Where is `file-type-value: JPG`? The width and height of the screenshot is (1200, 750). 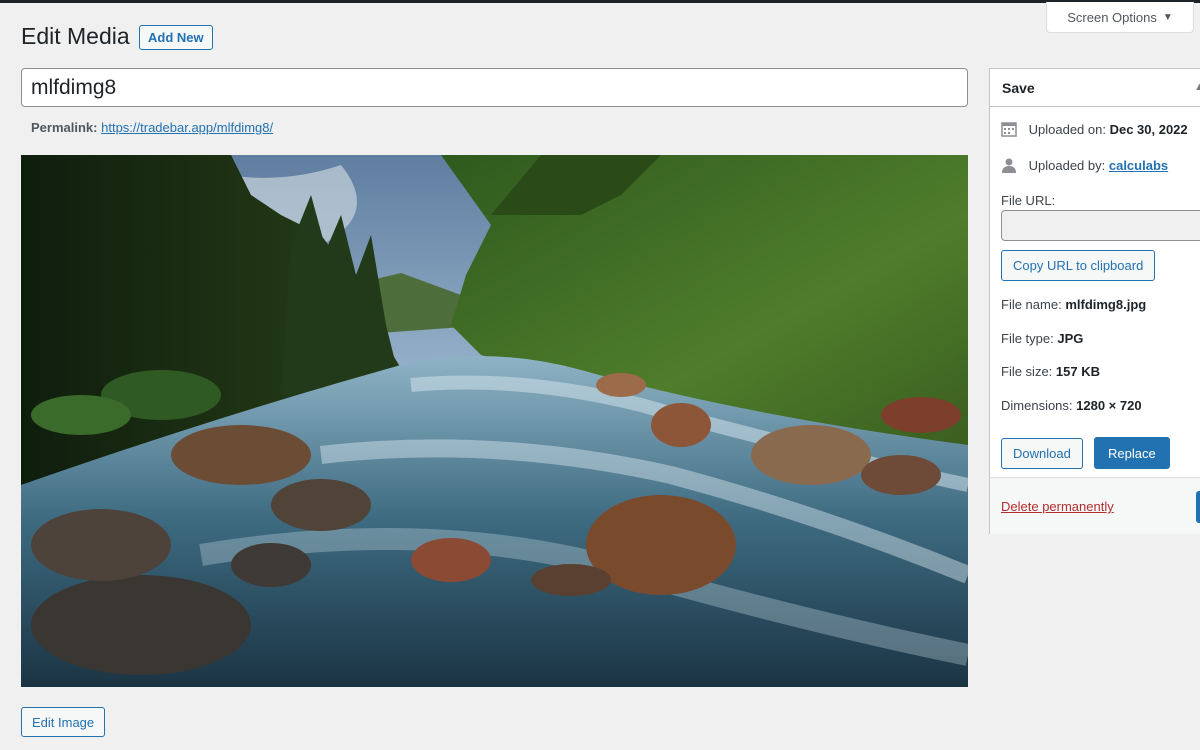
file-type-value: JPG is located at coordinates (1070, 338).